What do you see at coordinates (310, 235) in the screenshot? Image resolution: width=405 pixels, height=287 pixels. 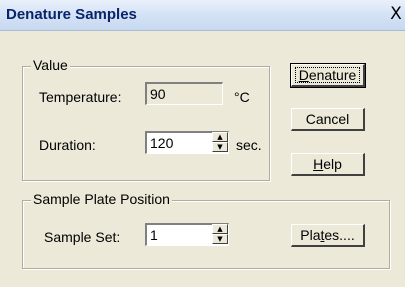 I see `plates-label-pre: Pla` at bounding box center [310, 235].